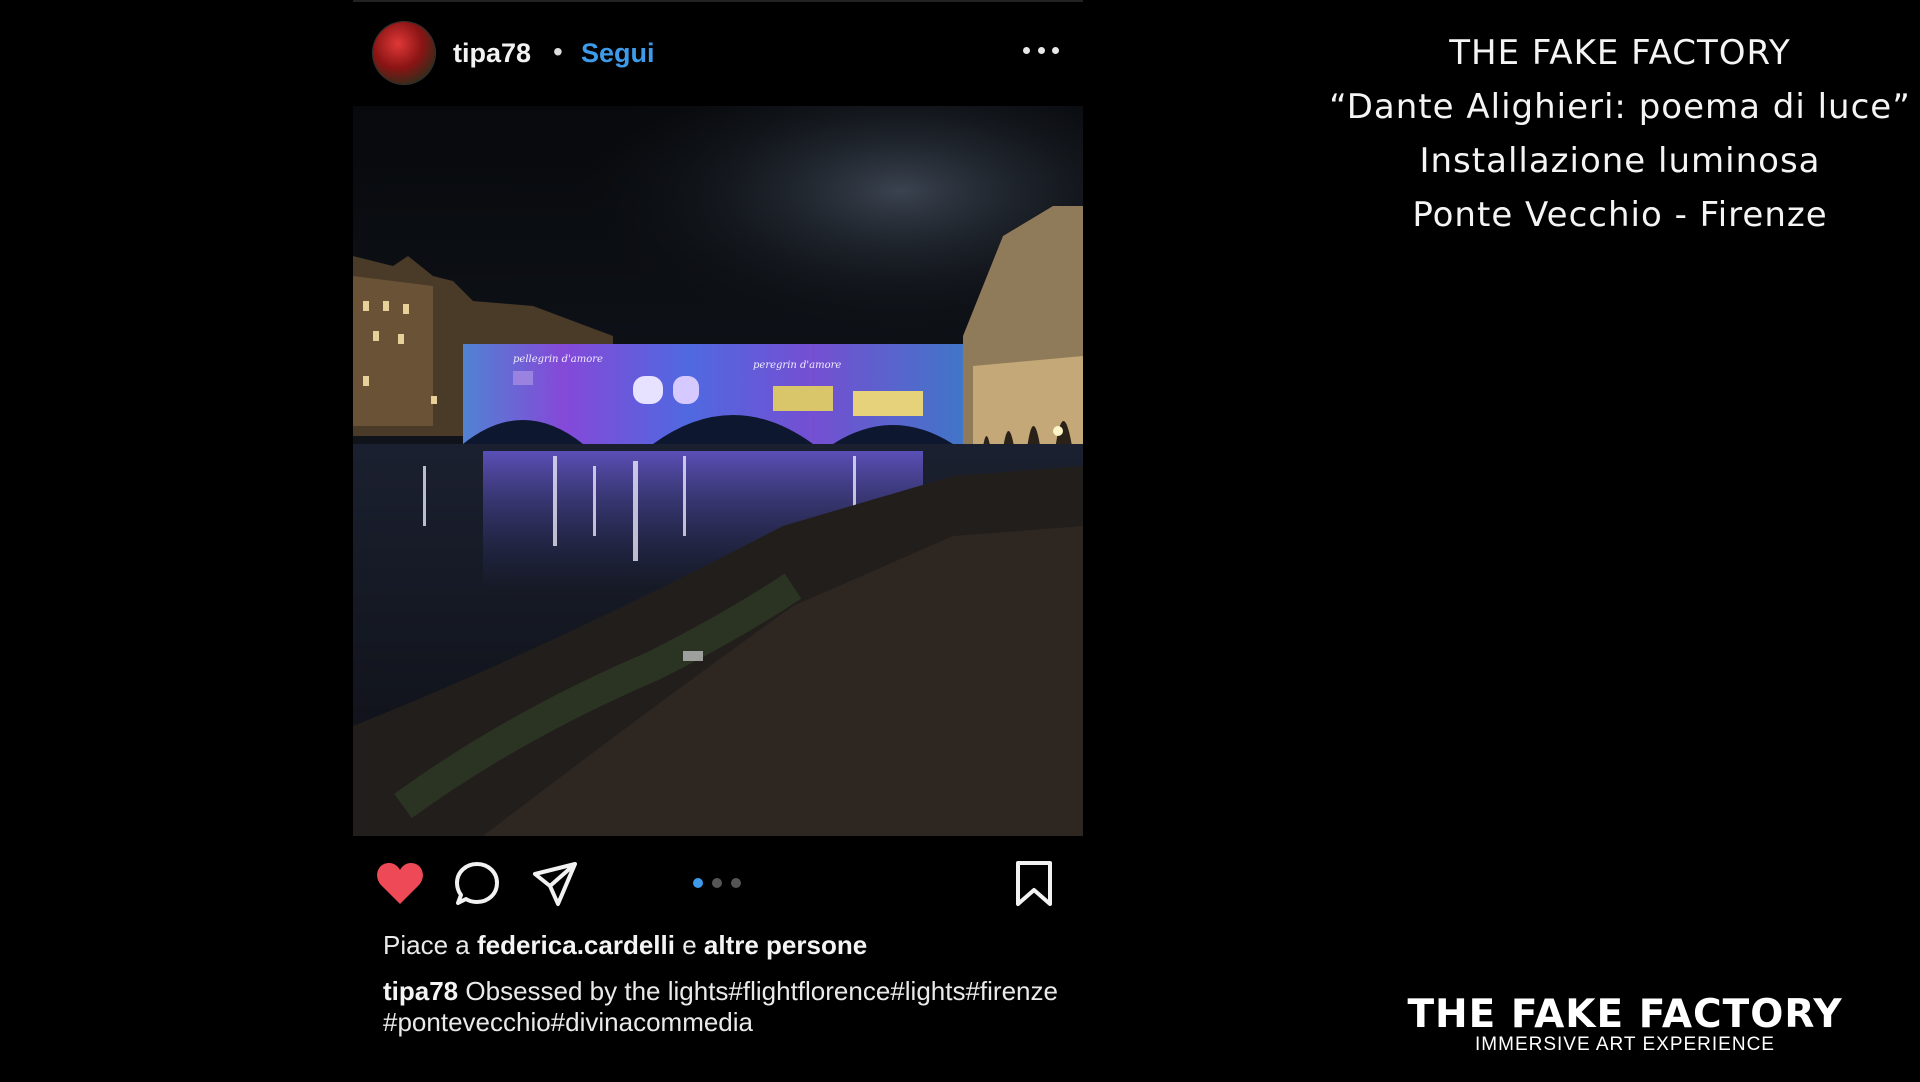  What do you see at coordinates (718, 54) in the screenshot?
I see `post-header: tipa78 • Segui` at bounding box center [718, 54].